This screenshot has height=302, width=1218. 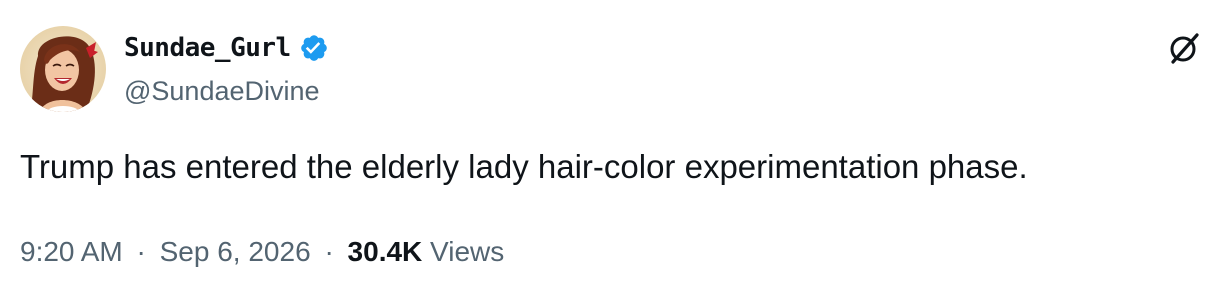 I want to click on author-display-name: Sundae_Gurl, so click(x=207, y=48).